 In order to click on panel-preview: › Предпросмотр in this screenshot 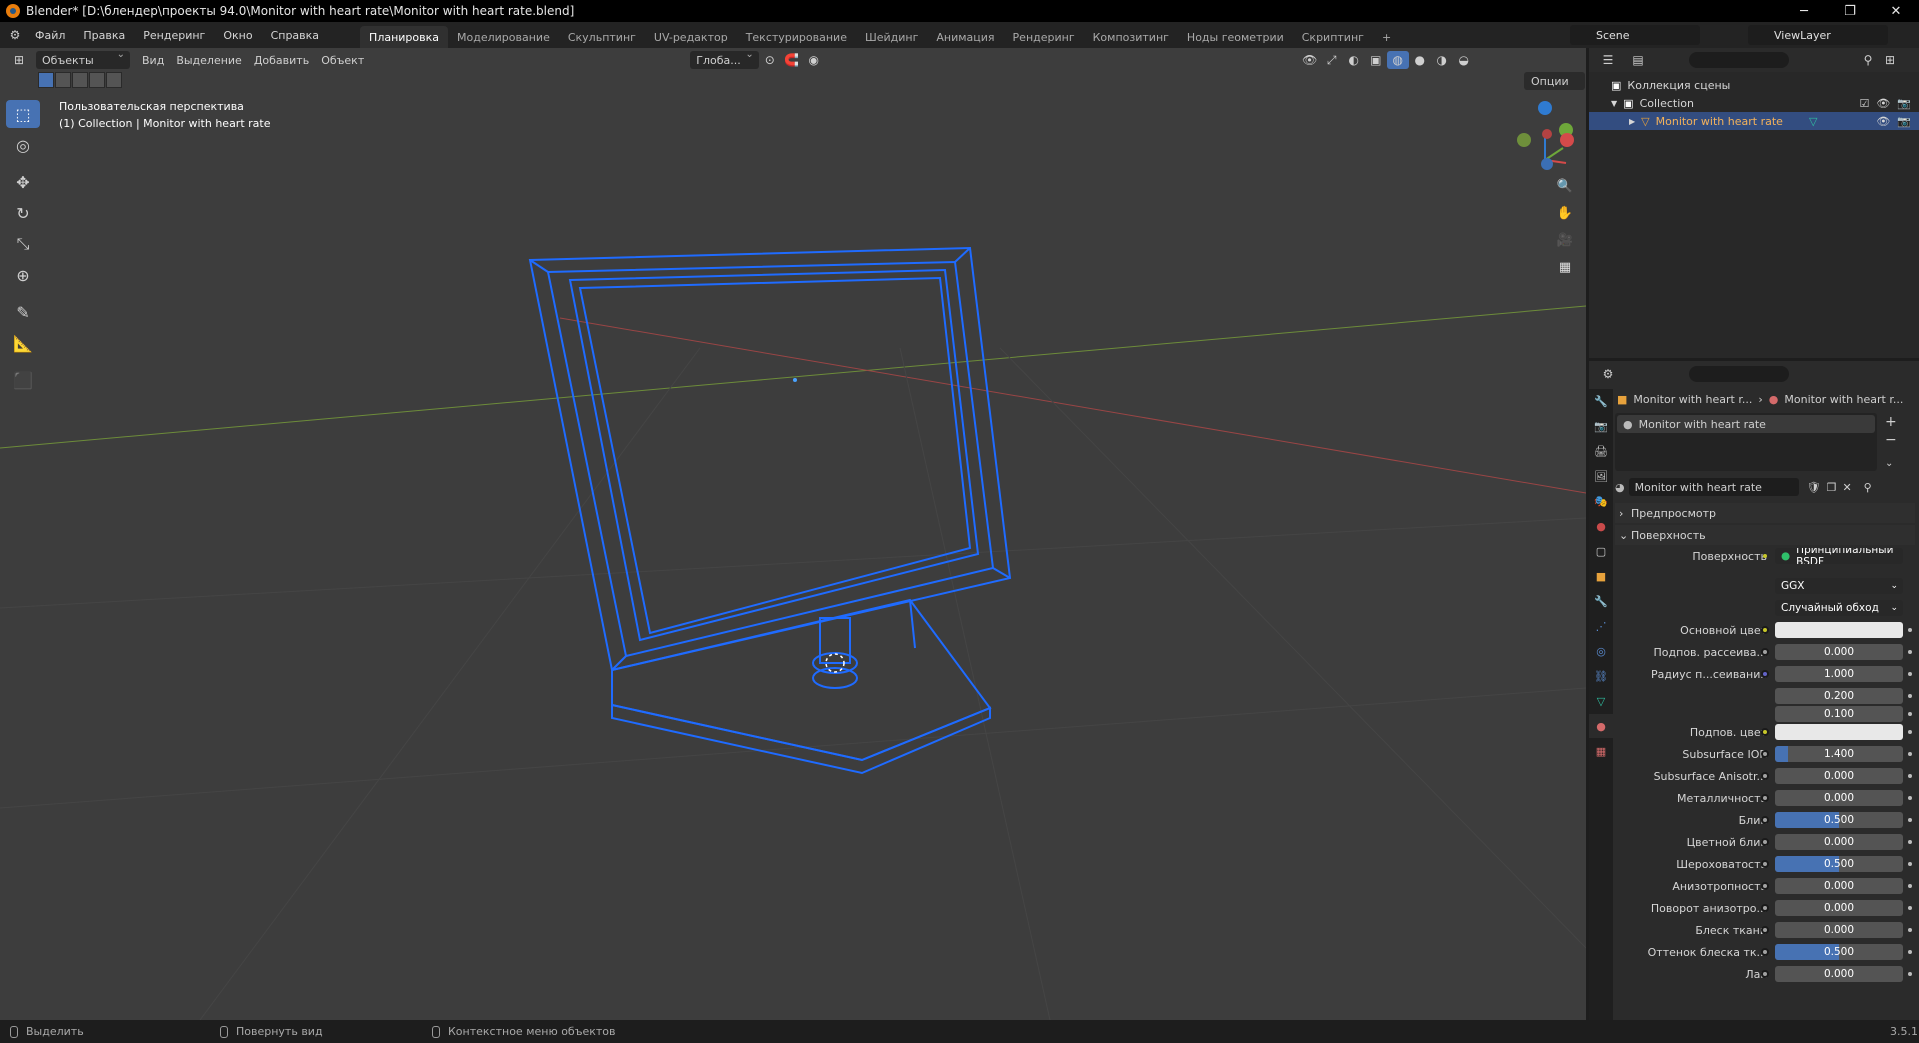, I will do `click(1765, 513)`.